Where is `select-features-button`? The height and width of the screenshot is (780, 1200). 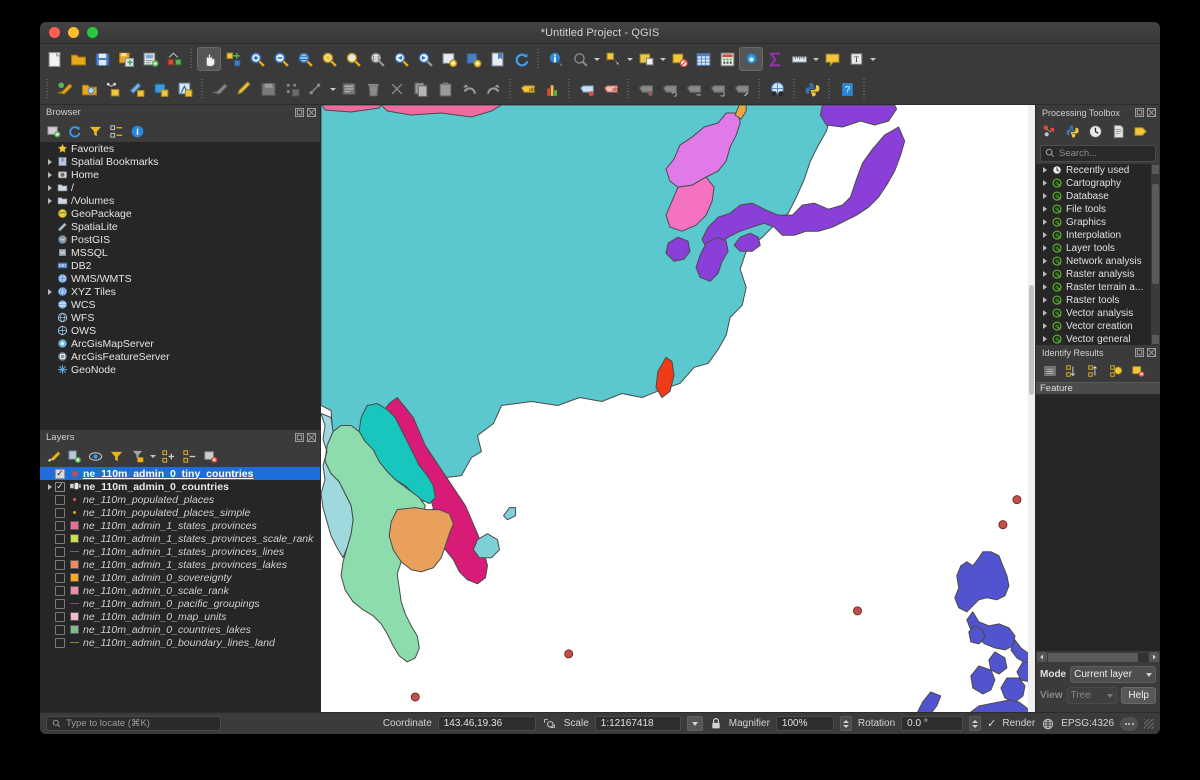
select-features-button is located at coordinates (613, 59).